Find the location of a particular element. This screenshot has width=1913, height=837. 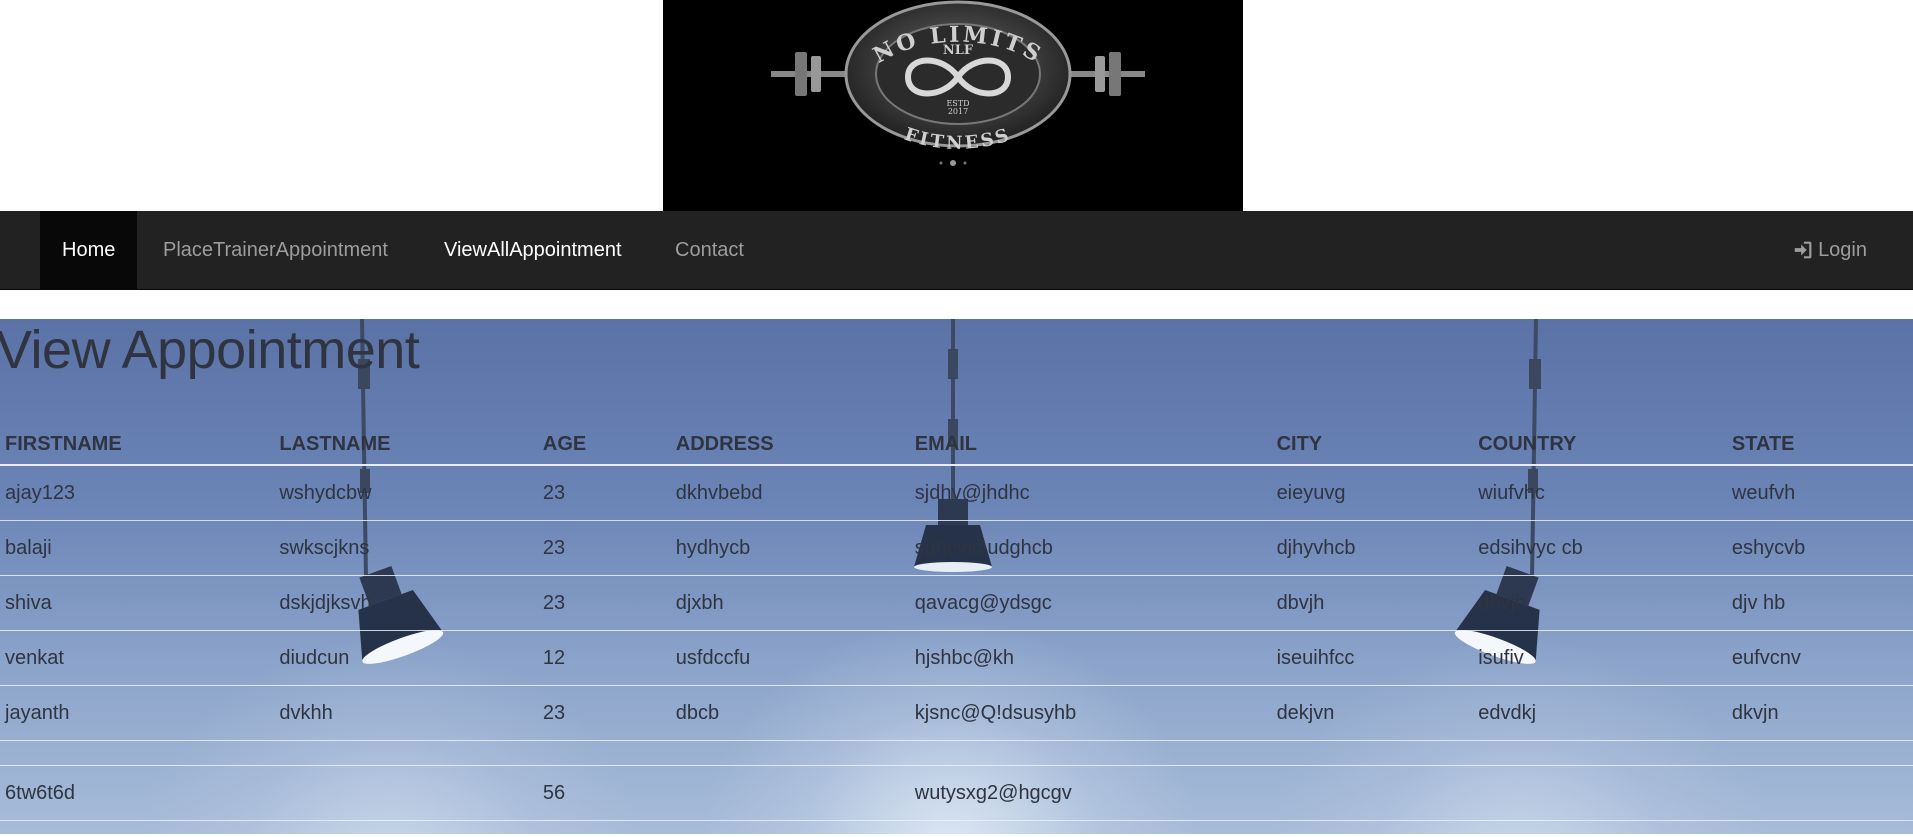

column-header-state: STATE is located at coordinates (1819, 445).